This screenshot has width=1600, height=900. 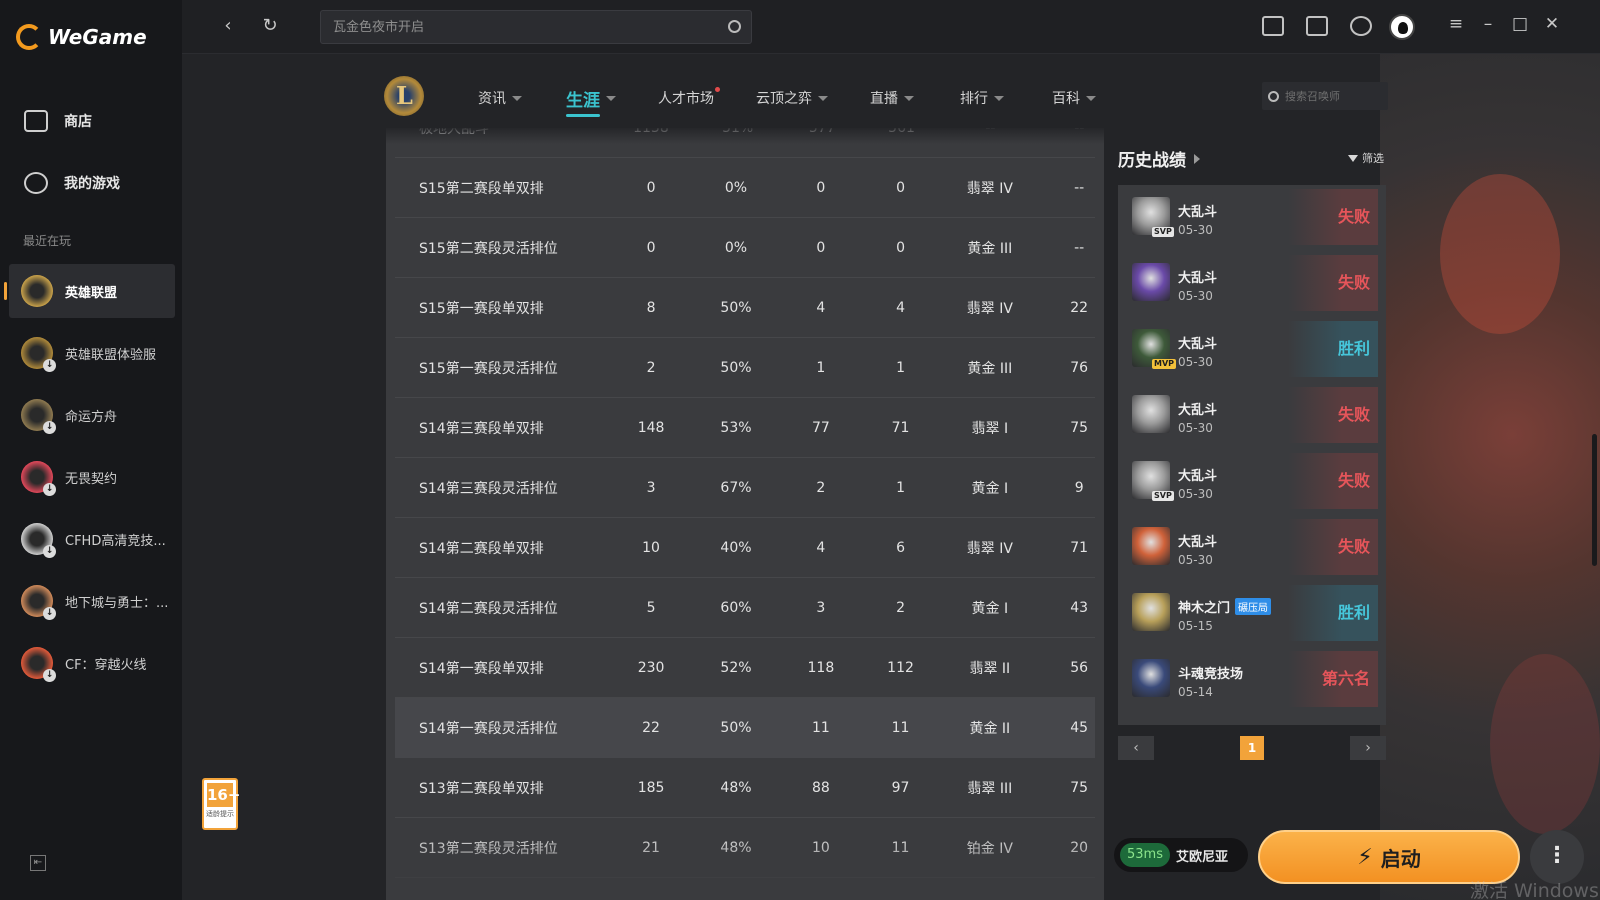 I want to click on table-row: S15第二赛段灵活排位 0 0% 0 0 黄金 III --, so click(x=745, y=248).